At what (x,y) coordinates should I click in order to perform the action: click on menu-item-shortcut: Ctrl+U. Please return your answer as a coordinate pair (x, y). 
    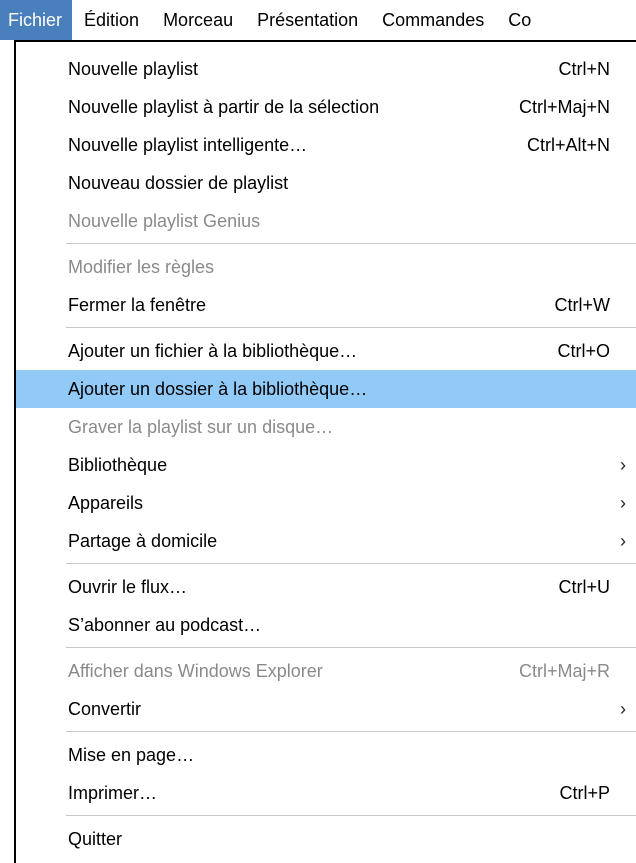
    Looking at the image, I should click on (584, 586).